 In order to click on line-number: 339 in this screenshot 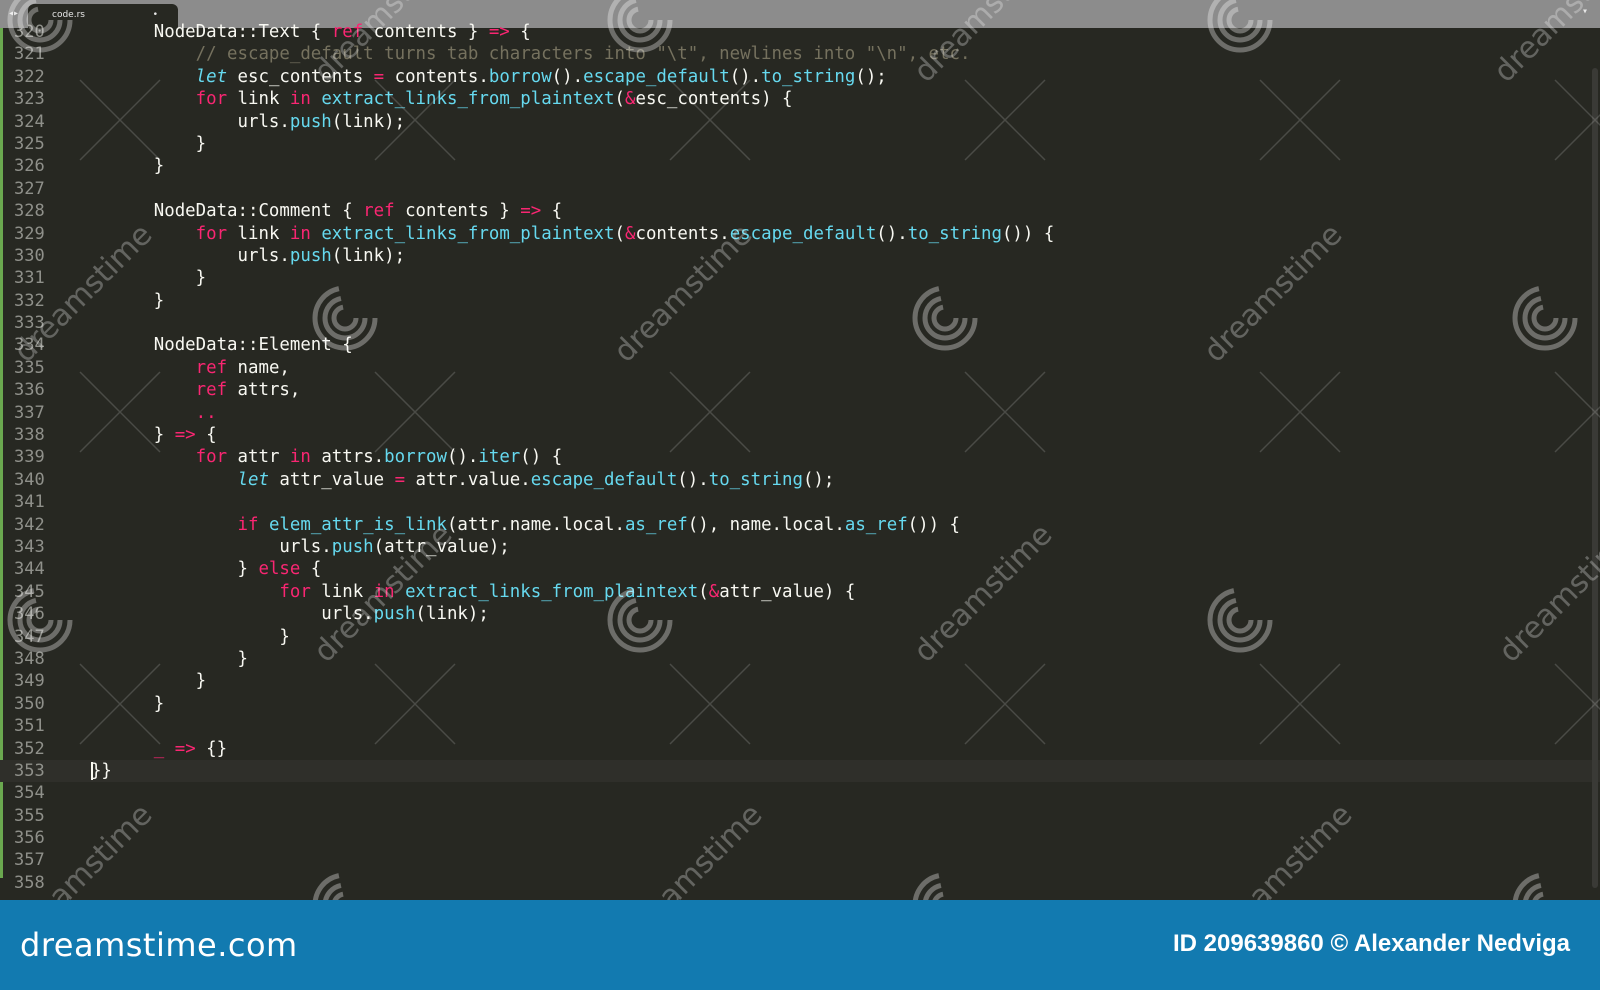, I will do `click(29, 457)`.